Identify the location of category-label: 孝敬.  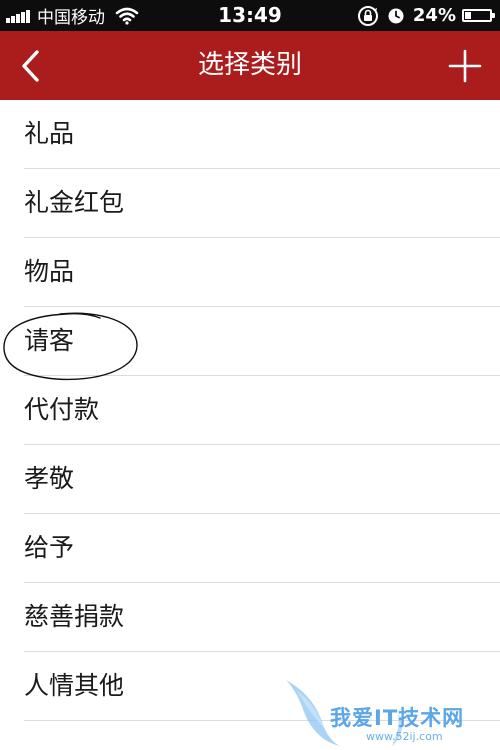
(49, 478).